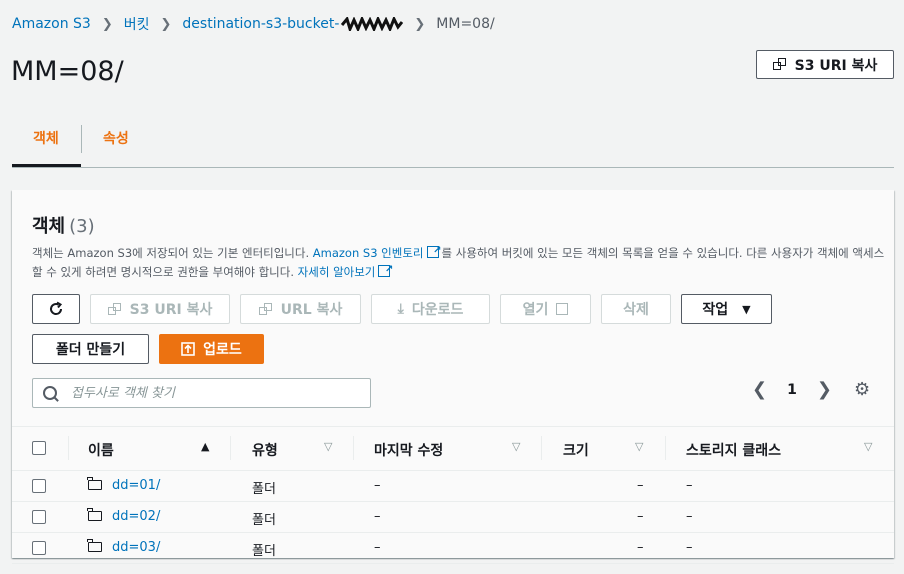  I want to click on page-number: 1, so click(792, 390).